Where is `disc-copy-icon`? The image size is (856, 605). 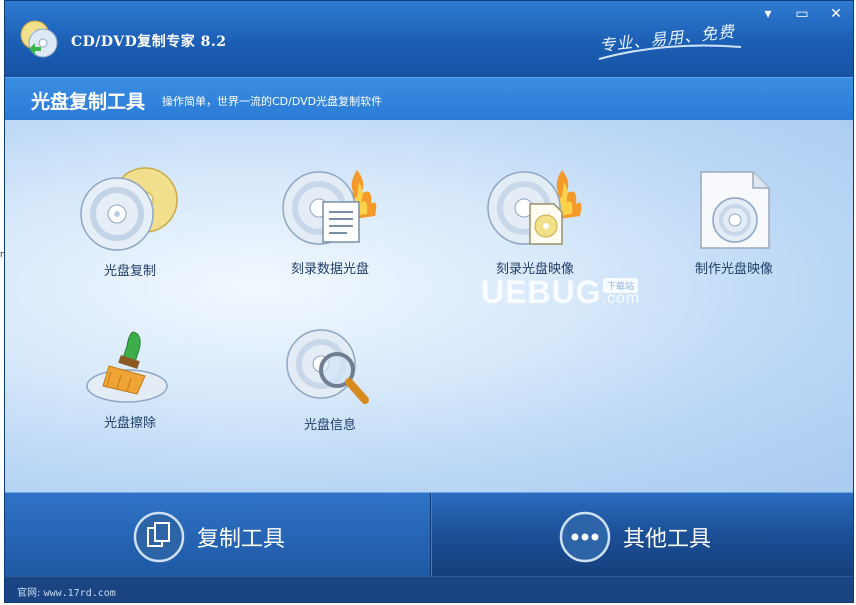
disc-copy-icon is located at coordinates (129, 209).